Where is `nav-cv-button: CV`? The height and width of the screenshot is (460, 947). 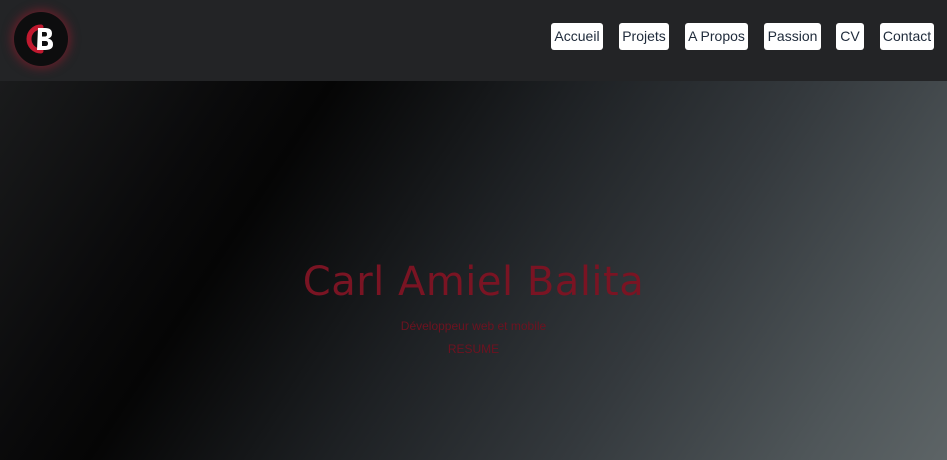 nav-cv-button: CV is located at coordinates (850, 36).